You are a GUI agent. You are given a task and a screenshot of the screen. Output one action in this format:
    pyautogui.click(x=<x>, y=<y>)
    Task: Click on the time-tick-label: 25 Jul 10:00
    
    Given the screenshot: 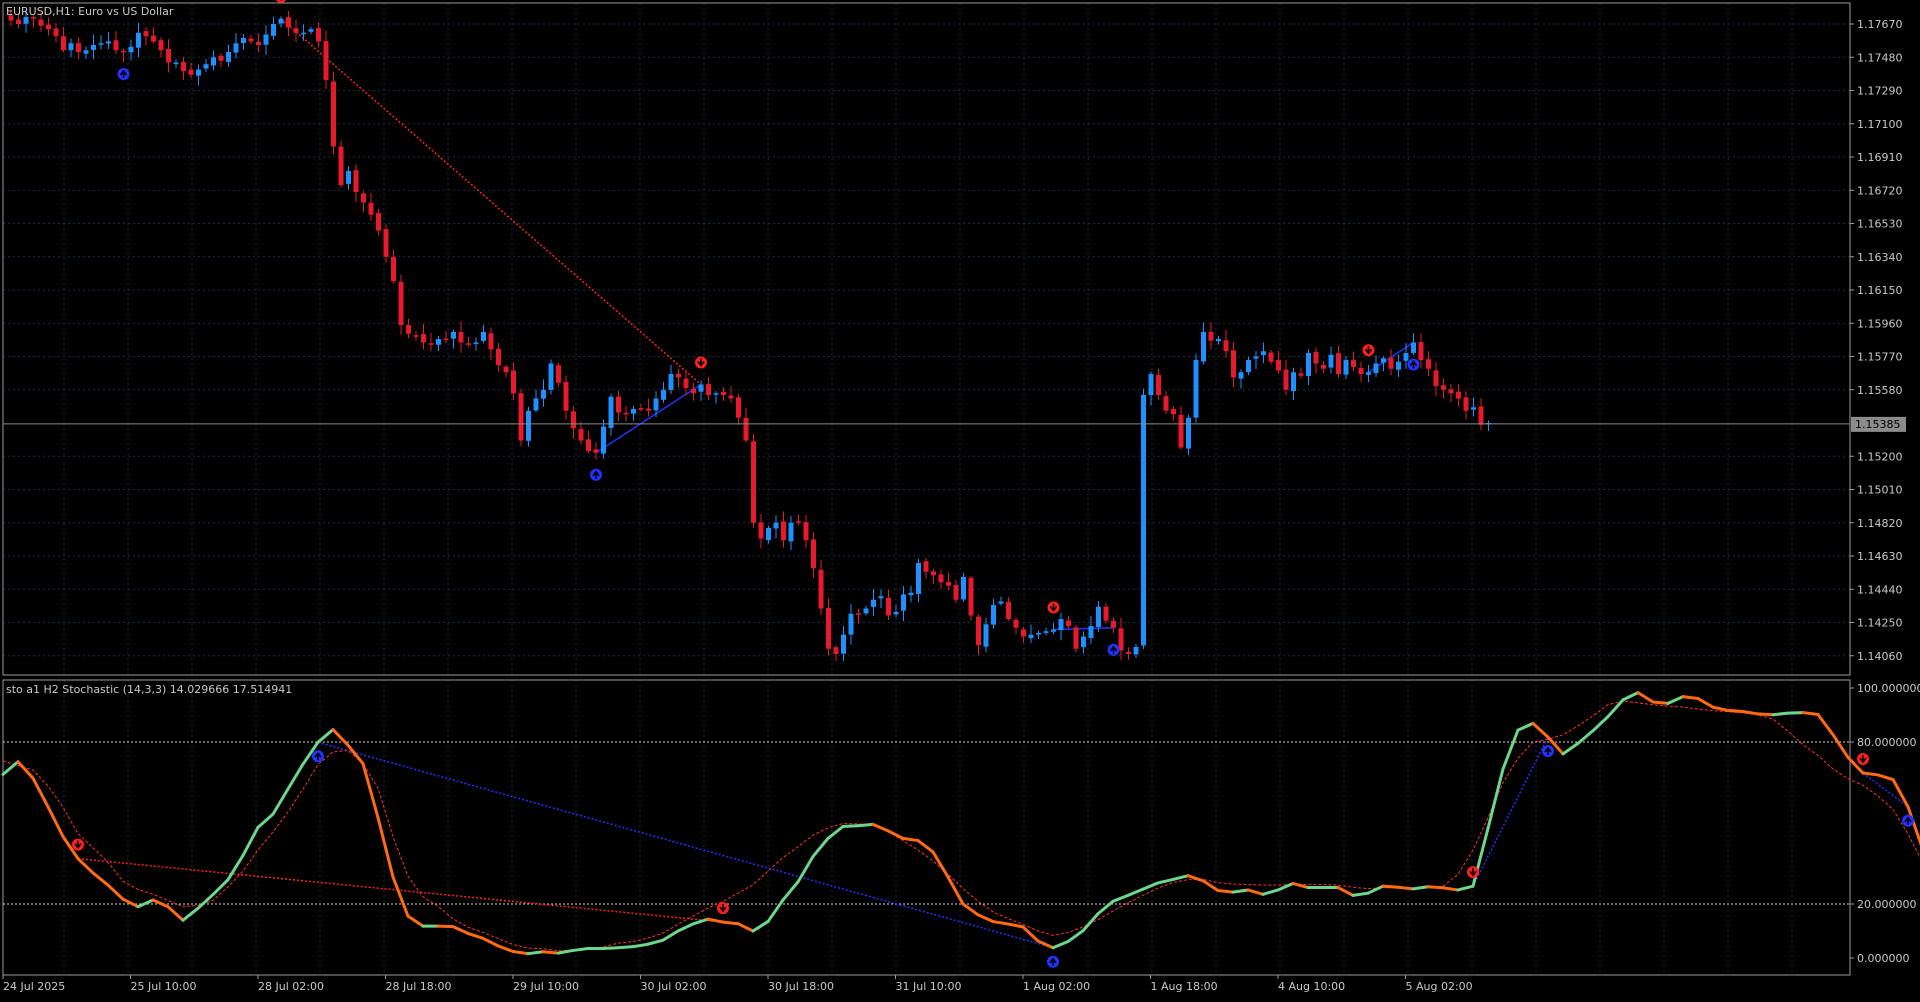 What is the action you would take?
    pyautogui.click(x=164, y=986)
    